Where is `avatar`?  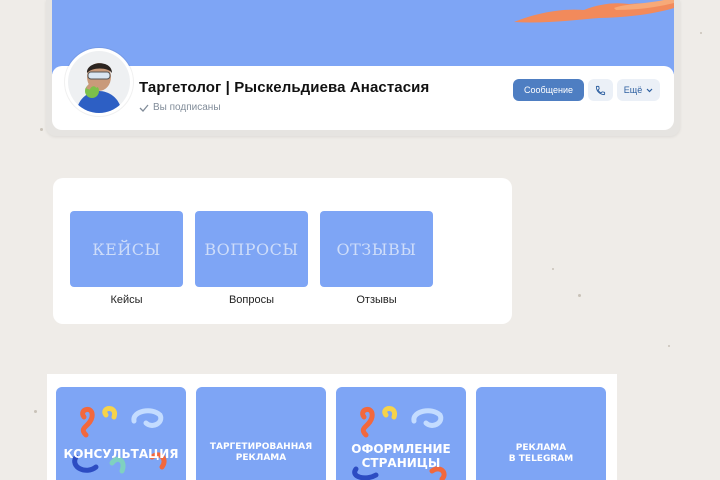
avatar is located at coordinates (99, 82).